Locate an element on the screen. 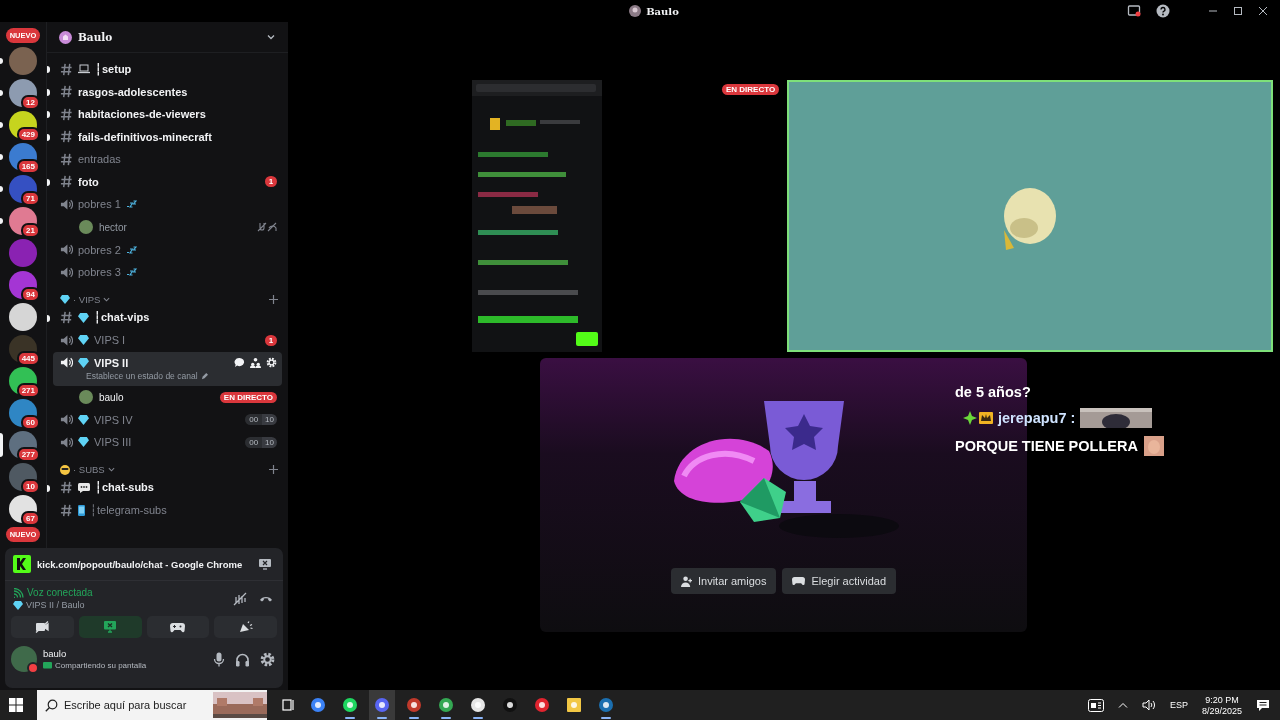 The width and height of the screenshot is (1280, 720). chevron-up-icon is located at coordinates (1122, 705).